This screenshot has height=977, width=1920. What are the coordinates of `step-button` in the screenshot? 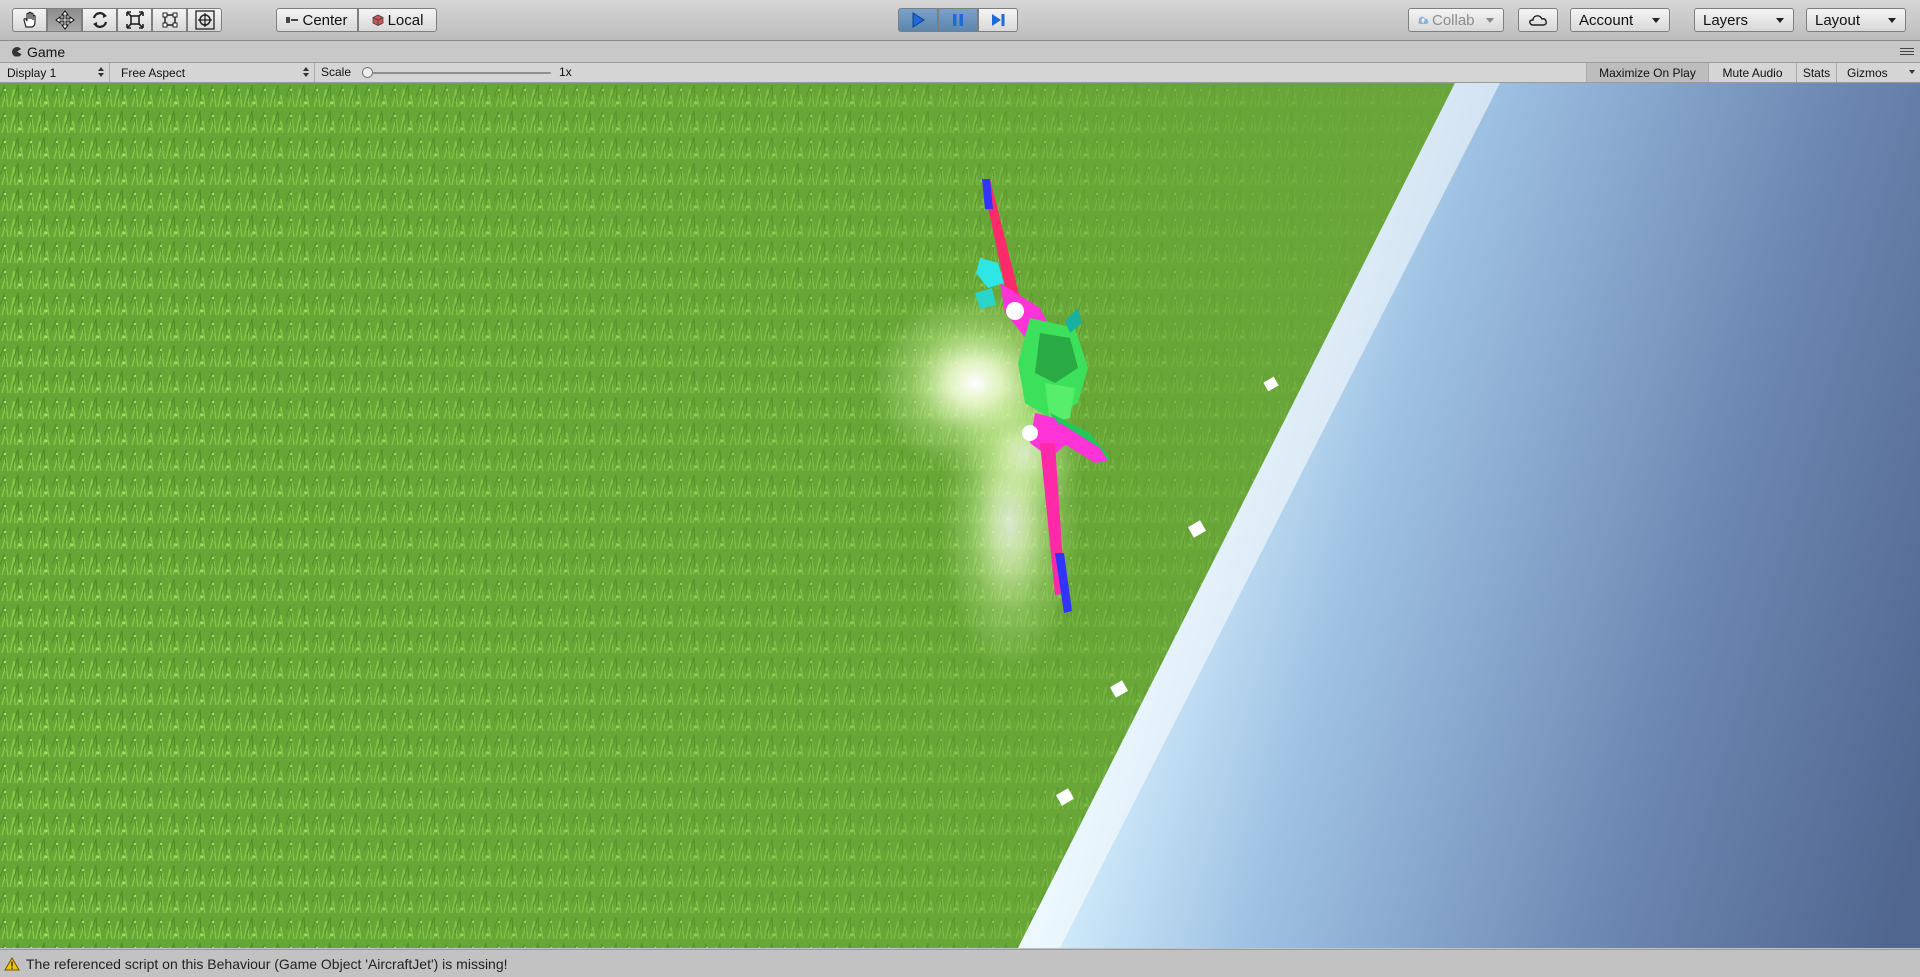 It's located at (998, 20).